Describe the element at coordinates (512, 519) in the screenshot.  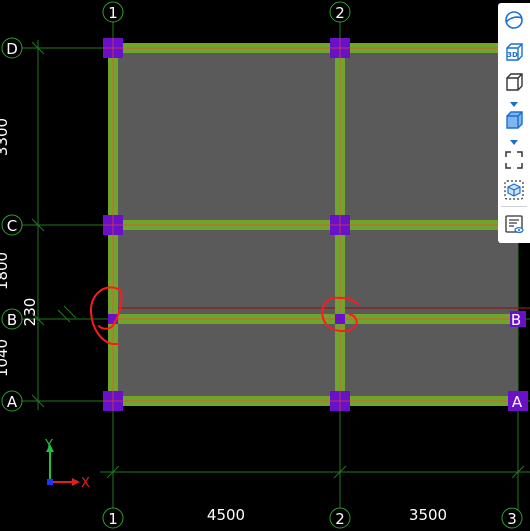
I see `axis-label-3-bottom: 3` at that location.